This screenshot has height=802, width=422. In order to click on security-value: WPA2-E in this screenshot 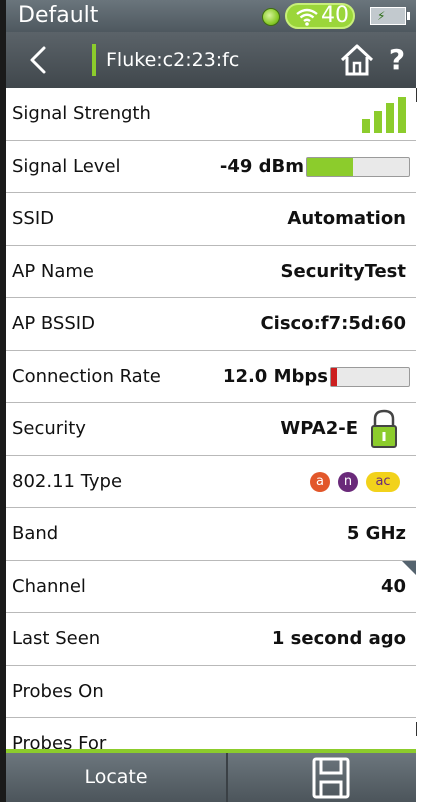, I will do `click(319, 428)`.